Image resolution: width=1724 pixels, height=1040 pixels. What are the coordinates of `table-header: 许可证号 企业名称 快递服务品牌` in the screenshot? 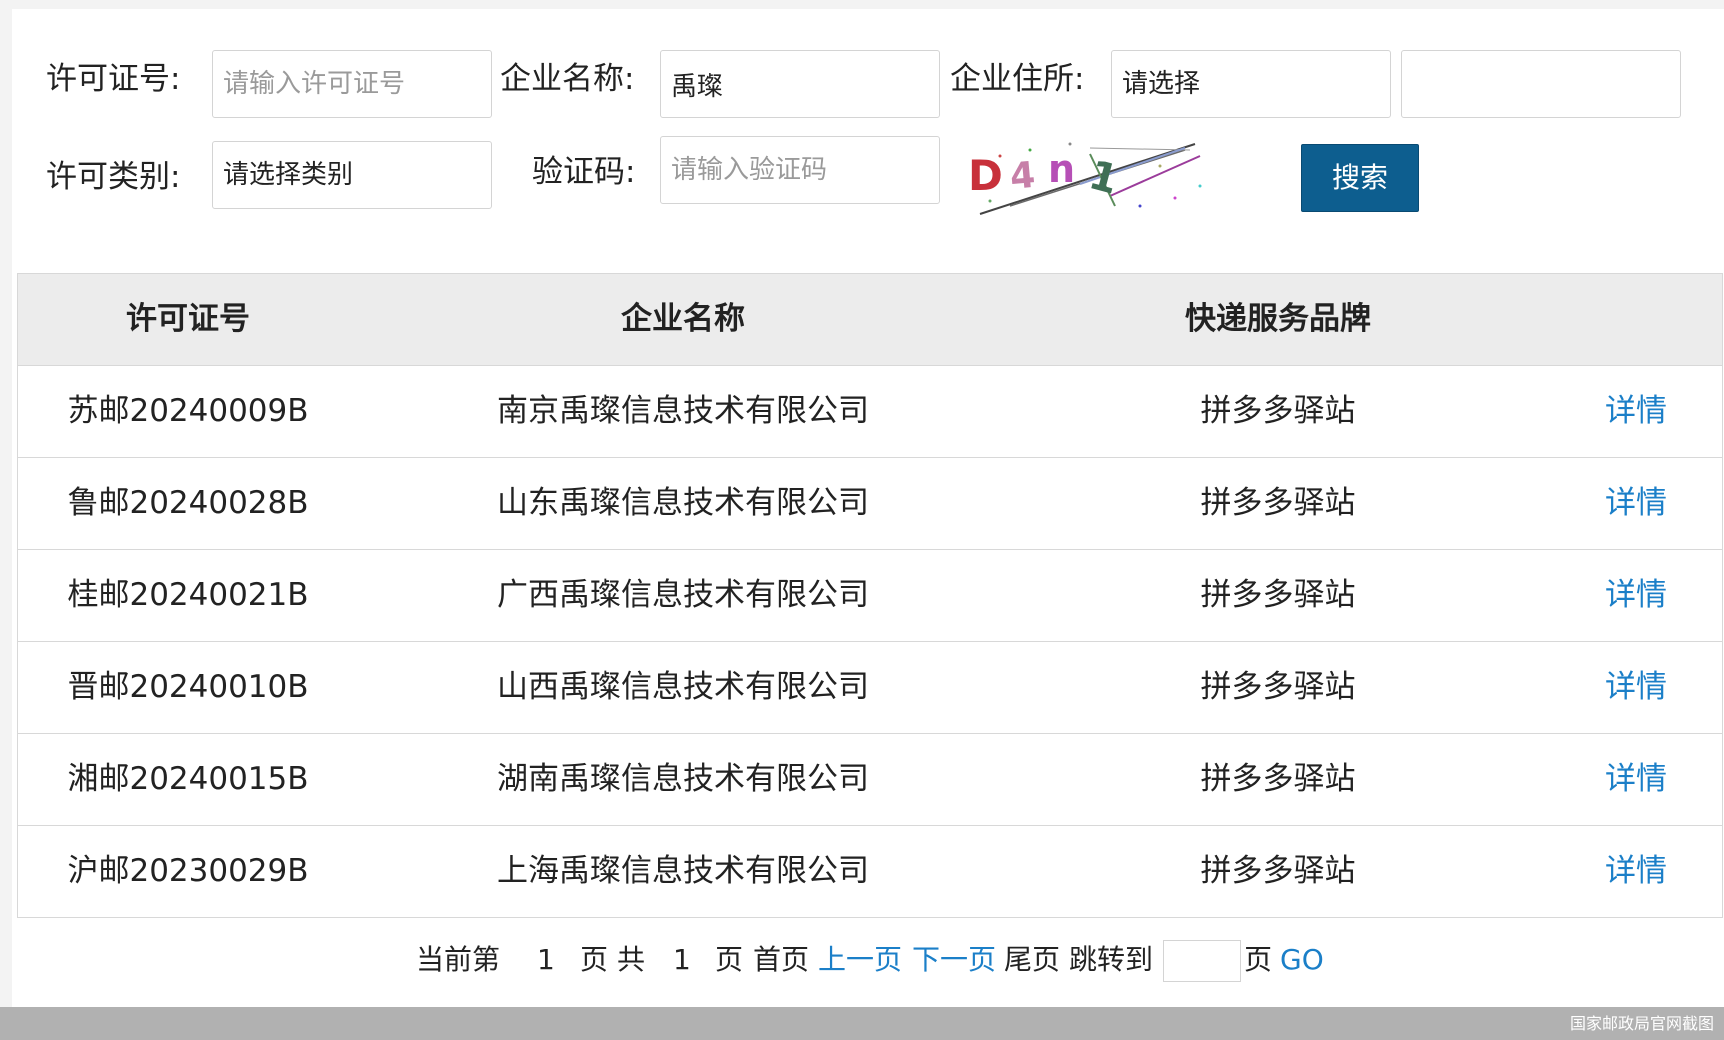 It's located at (870, 320).